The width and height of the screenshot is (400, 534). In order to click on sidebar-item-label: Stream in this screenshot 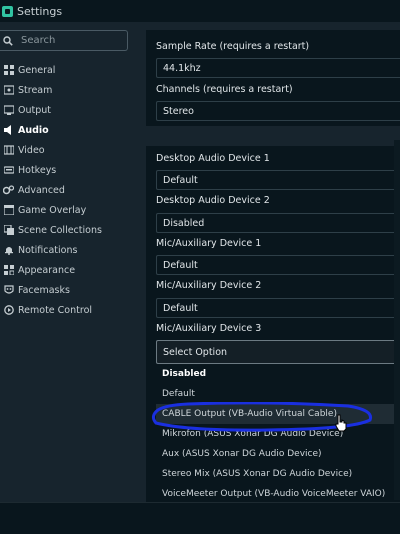, I will do `click(35, 90)`.